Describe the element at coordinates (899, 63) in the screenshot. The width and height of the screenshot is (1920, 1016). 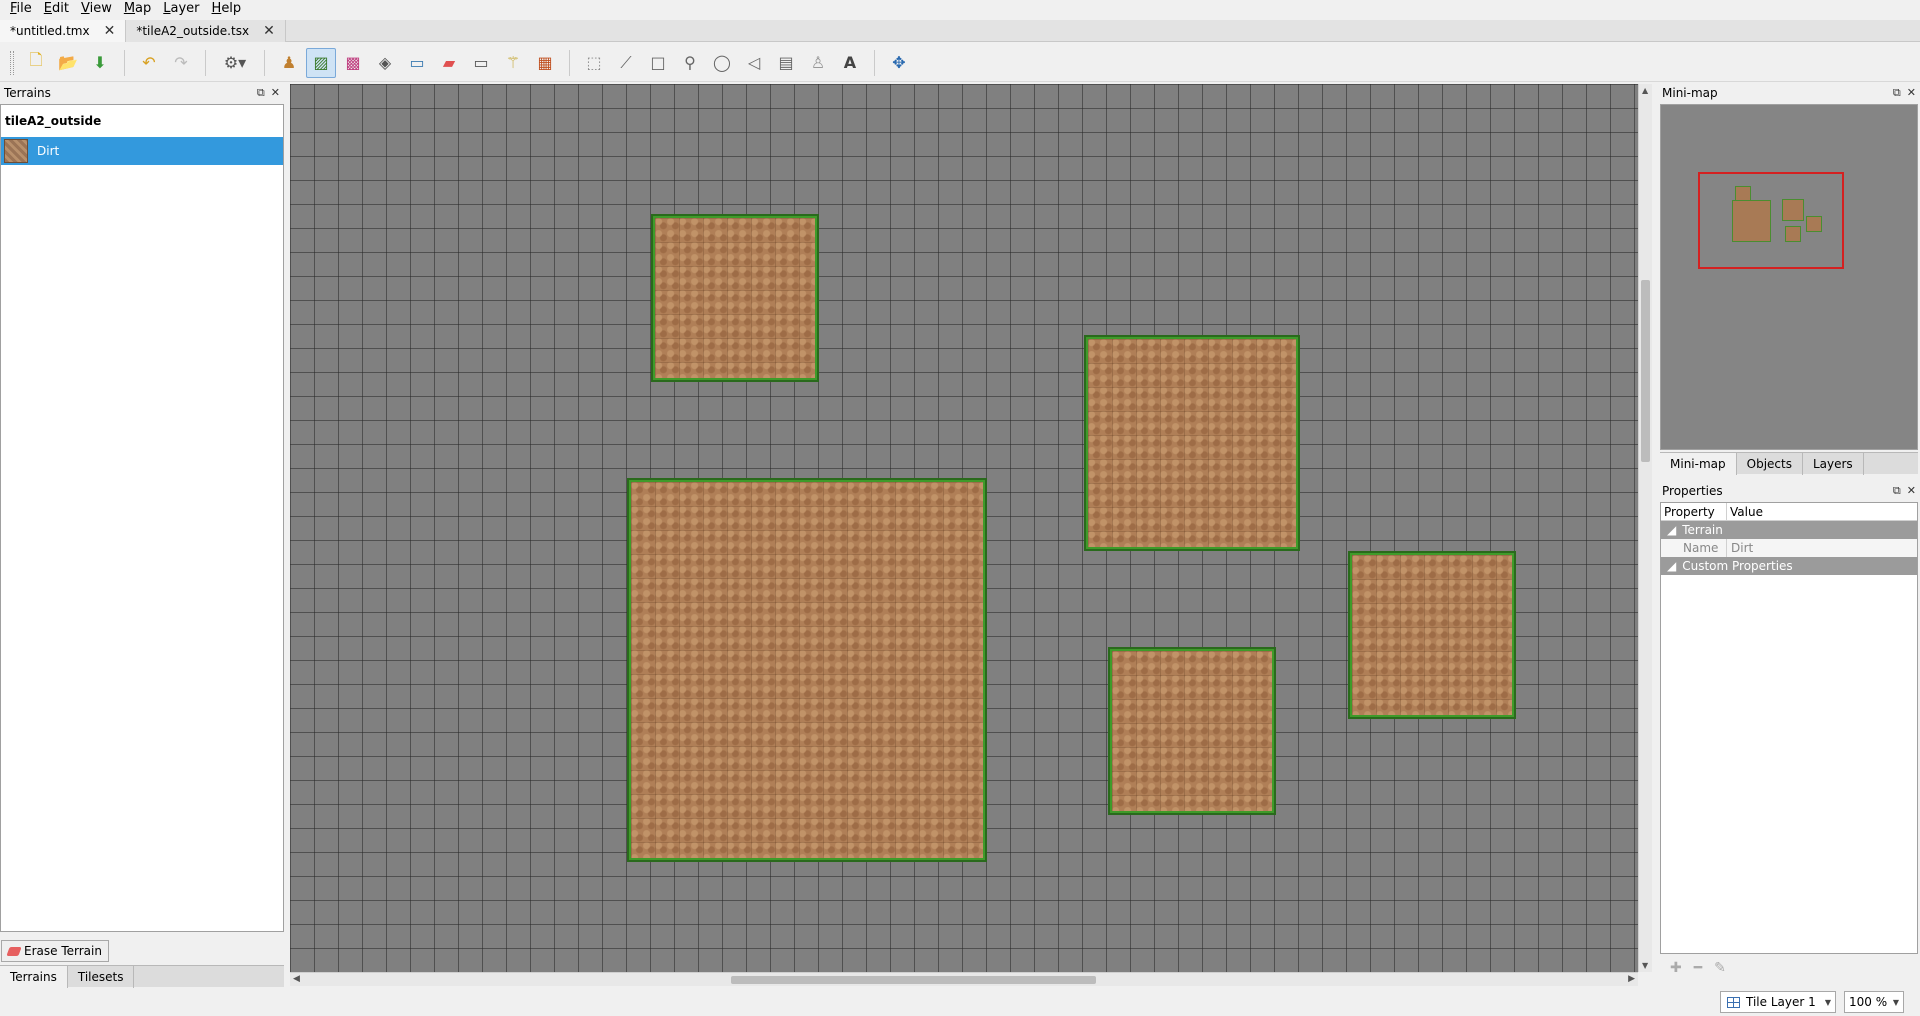
I see `move-icon: ✥` at that location.